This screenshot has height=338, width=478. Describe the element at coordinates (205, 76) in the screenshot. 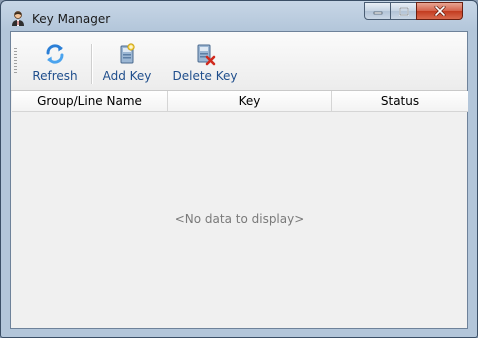

I see `delete-key-label: Delete Key` at that location.